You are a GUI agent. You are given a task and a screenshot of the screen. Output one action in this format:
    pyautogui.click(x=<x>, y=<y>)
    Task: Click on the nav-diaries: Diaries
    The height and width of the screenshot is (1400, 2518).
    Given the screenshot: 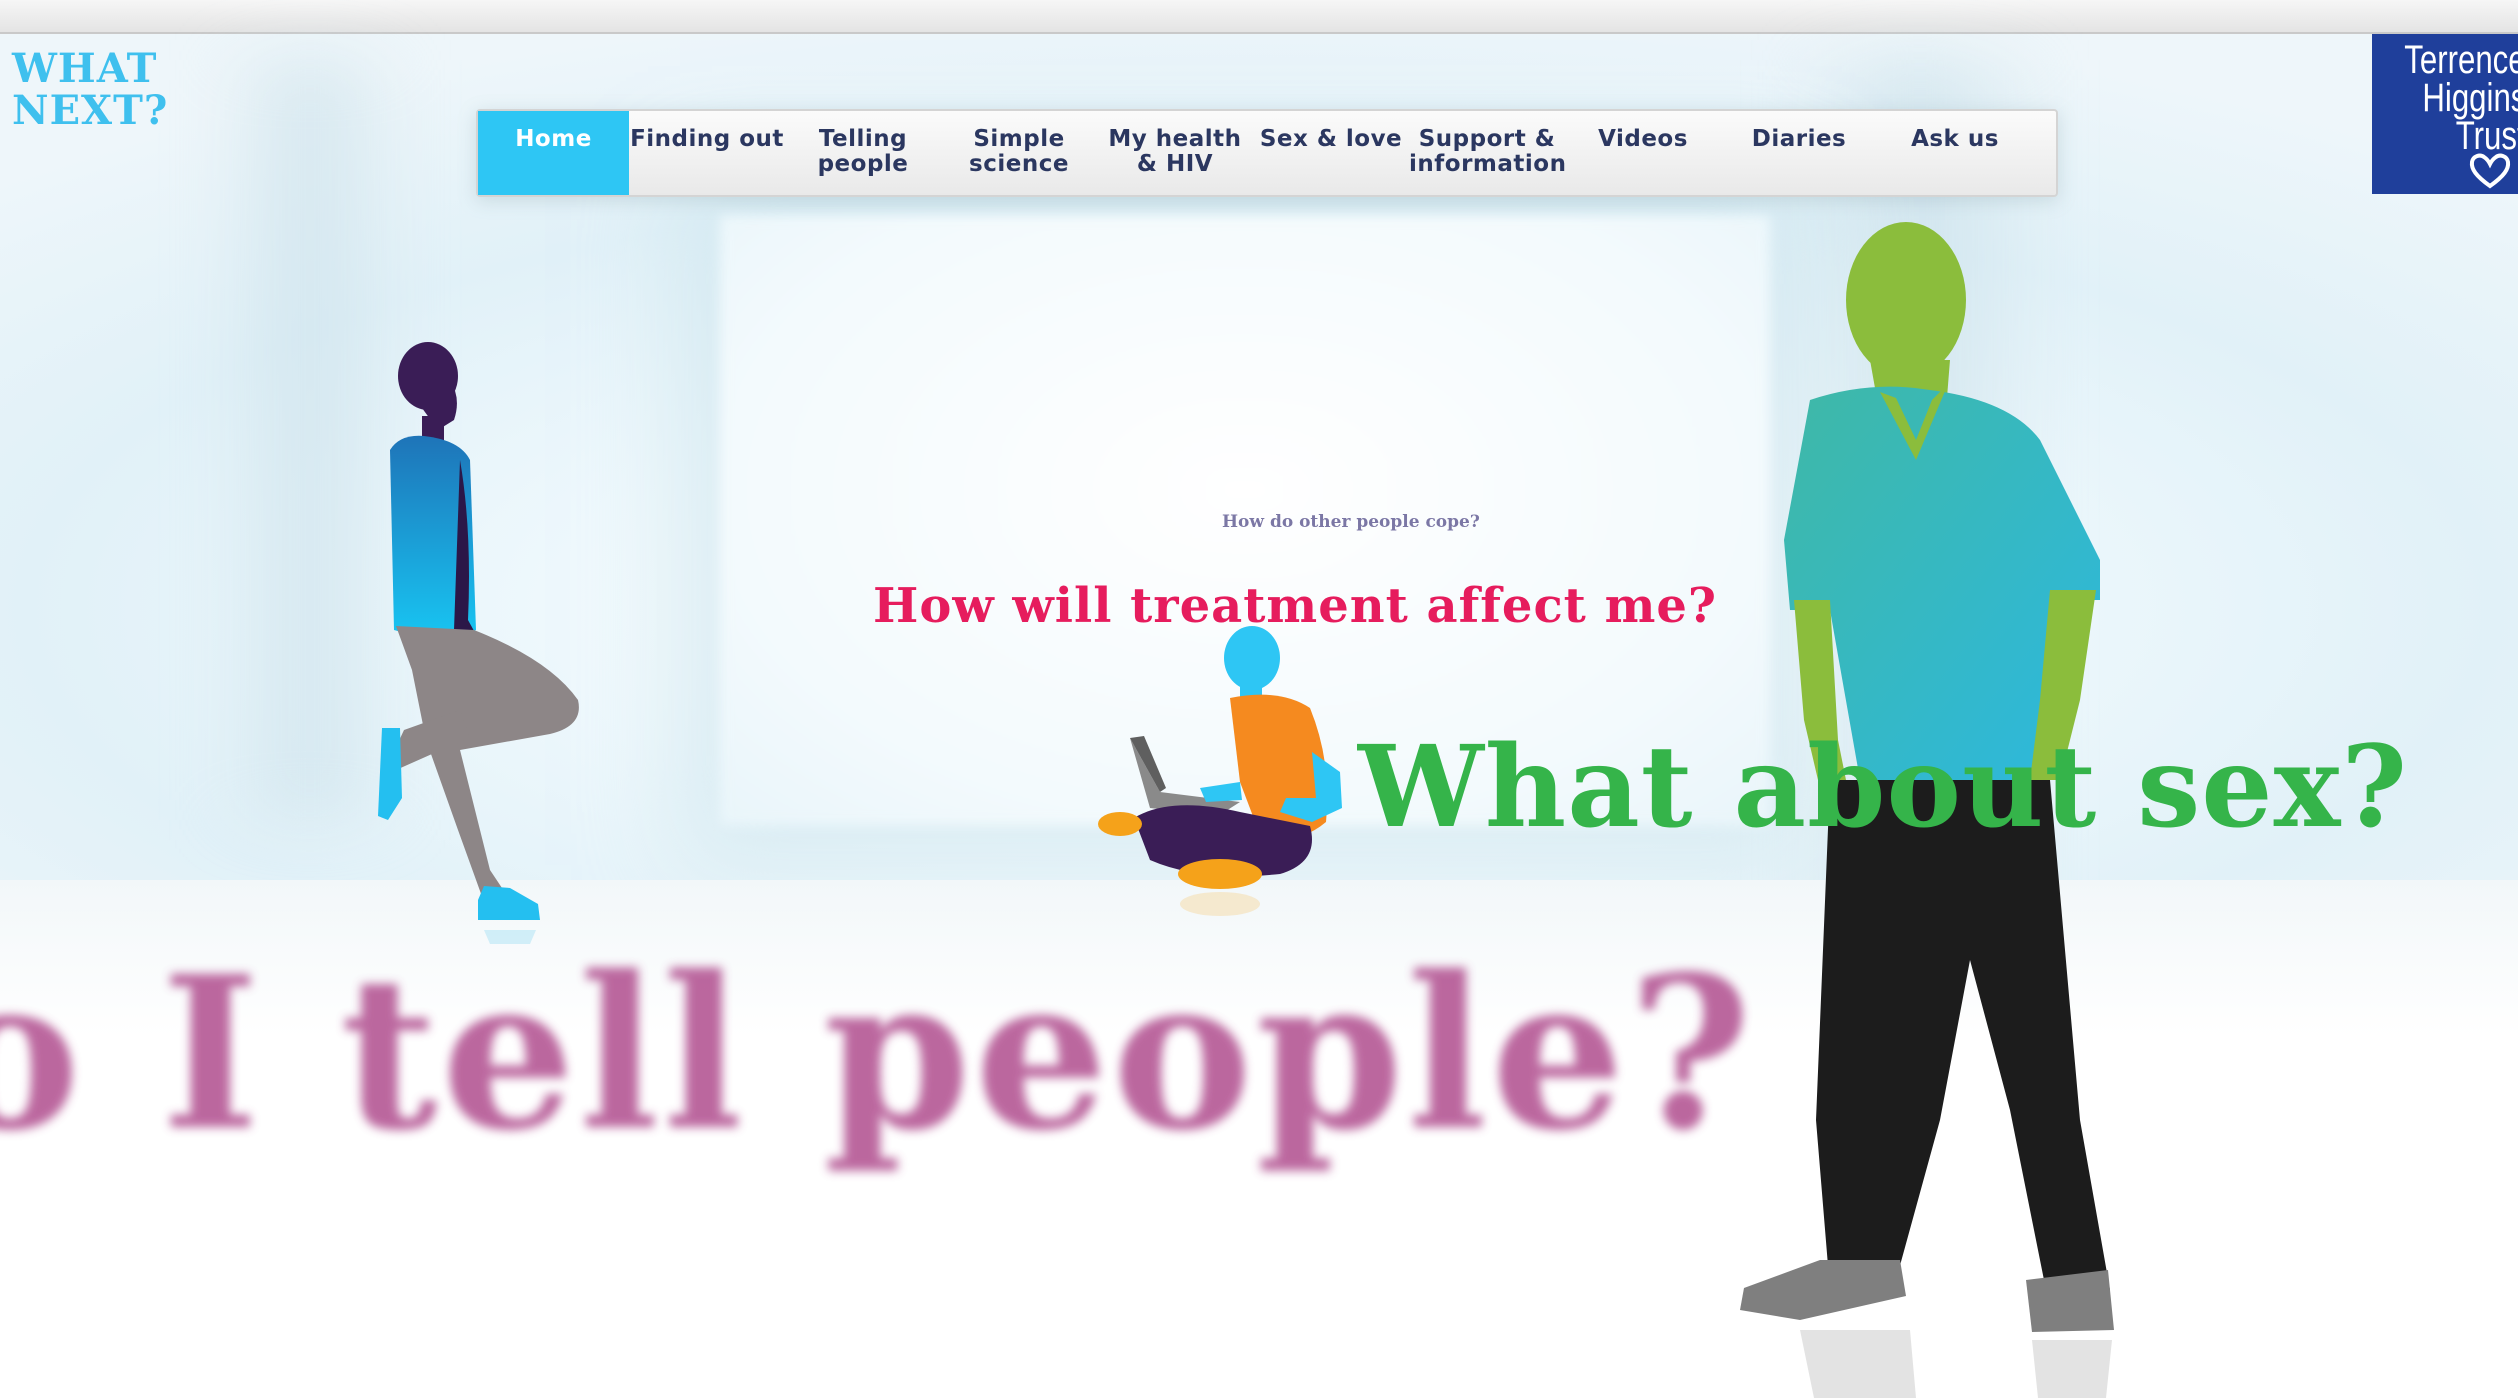 What is the action you would take?
    pyautogui.click(x=1799, y=153)
    